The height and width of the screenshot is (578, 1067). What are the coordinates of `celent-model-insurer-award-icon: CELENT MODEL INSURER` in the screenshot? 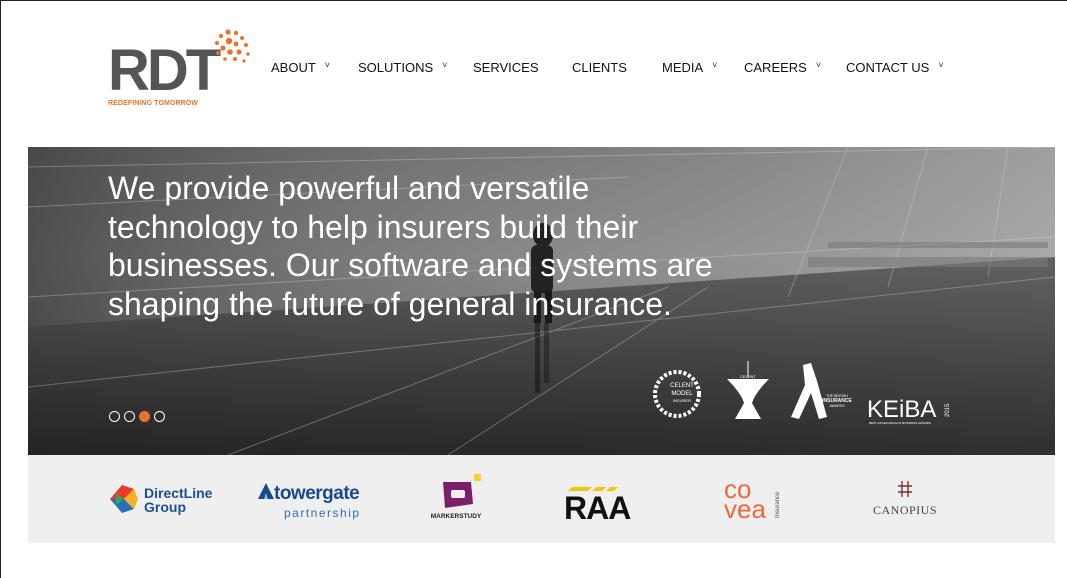 It's located at (677, 394).